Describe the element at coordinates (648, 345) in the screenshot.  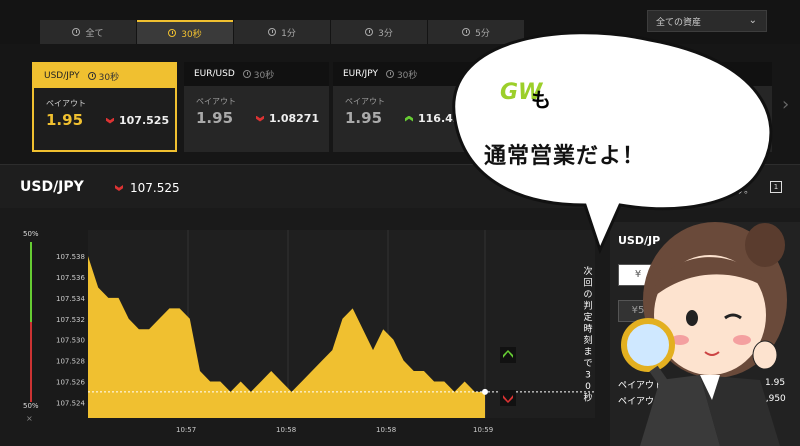
I see `magnifier-icon` at that location.